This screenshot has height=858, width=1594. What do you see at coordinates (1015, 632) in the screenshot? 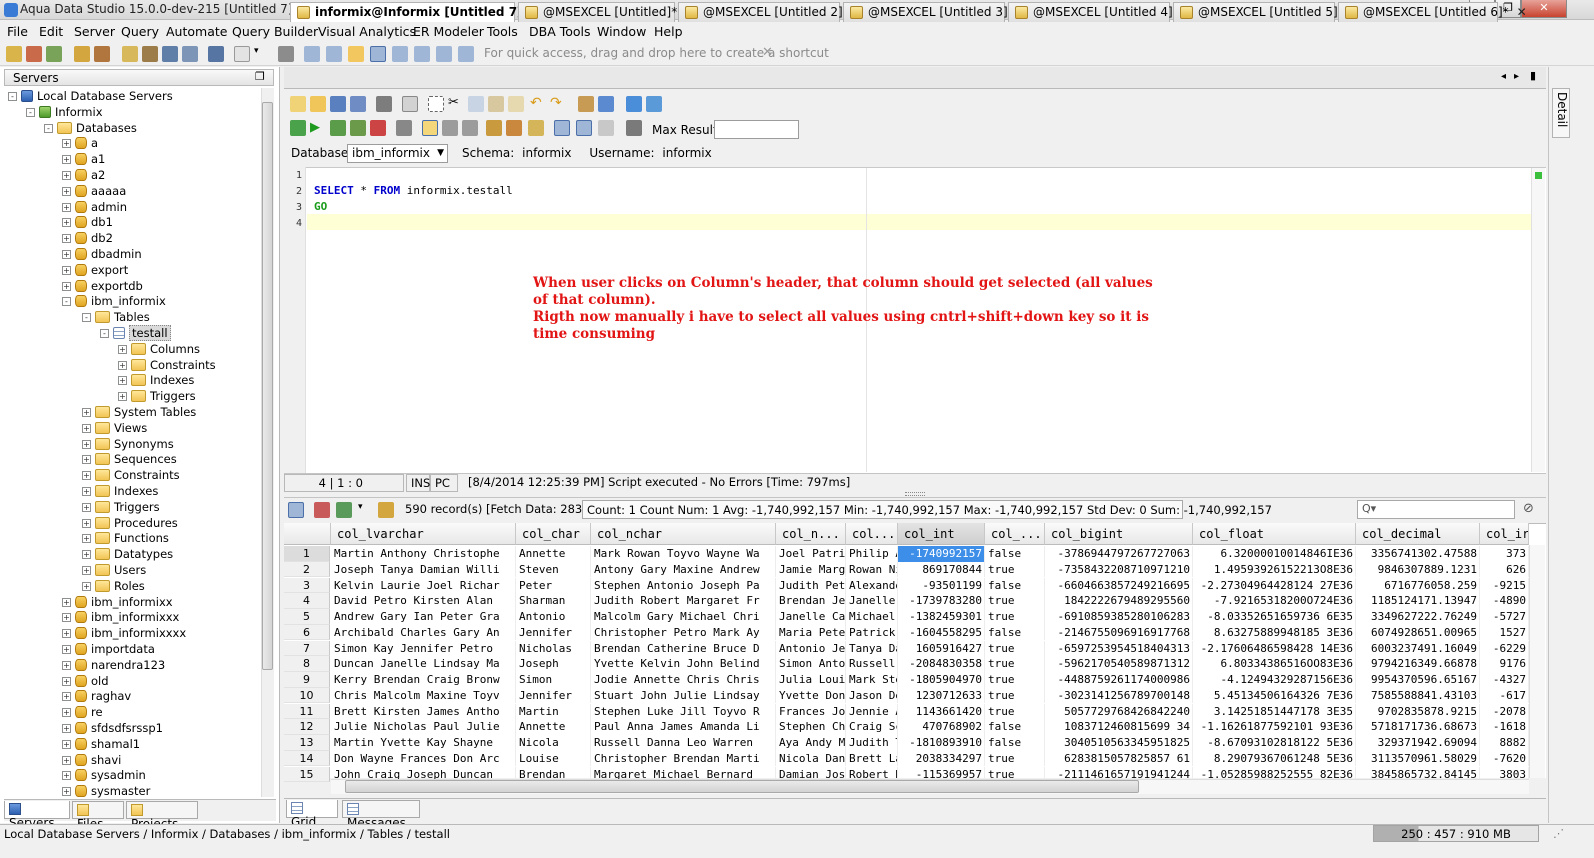
I see `grid-cell: false` at bounding box center [1015, 632].